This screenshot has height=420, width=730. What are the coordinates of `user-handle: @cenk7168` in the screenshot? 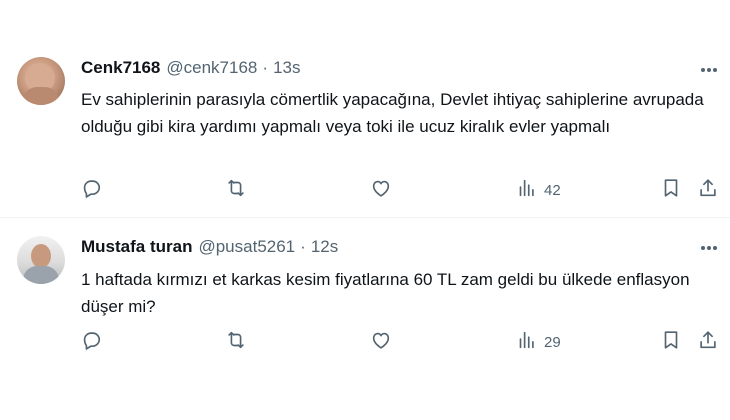 It's located at (211, 68).